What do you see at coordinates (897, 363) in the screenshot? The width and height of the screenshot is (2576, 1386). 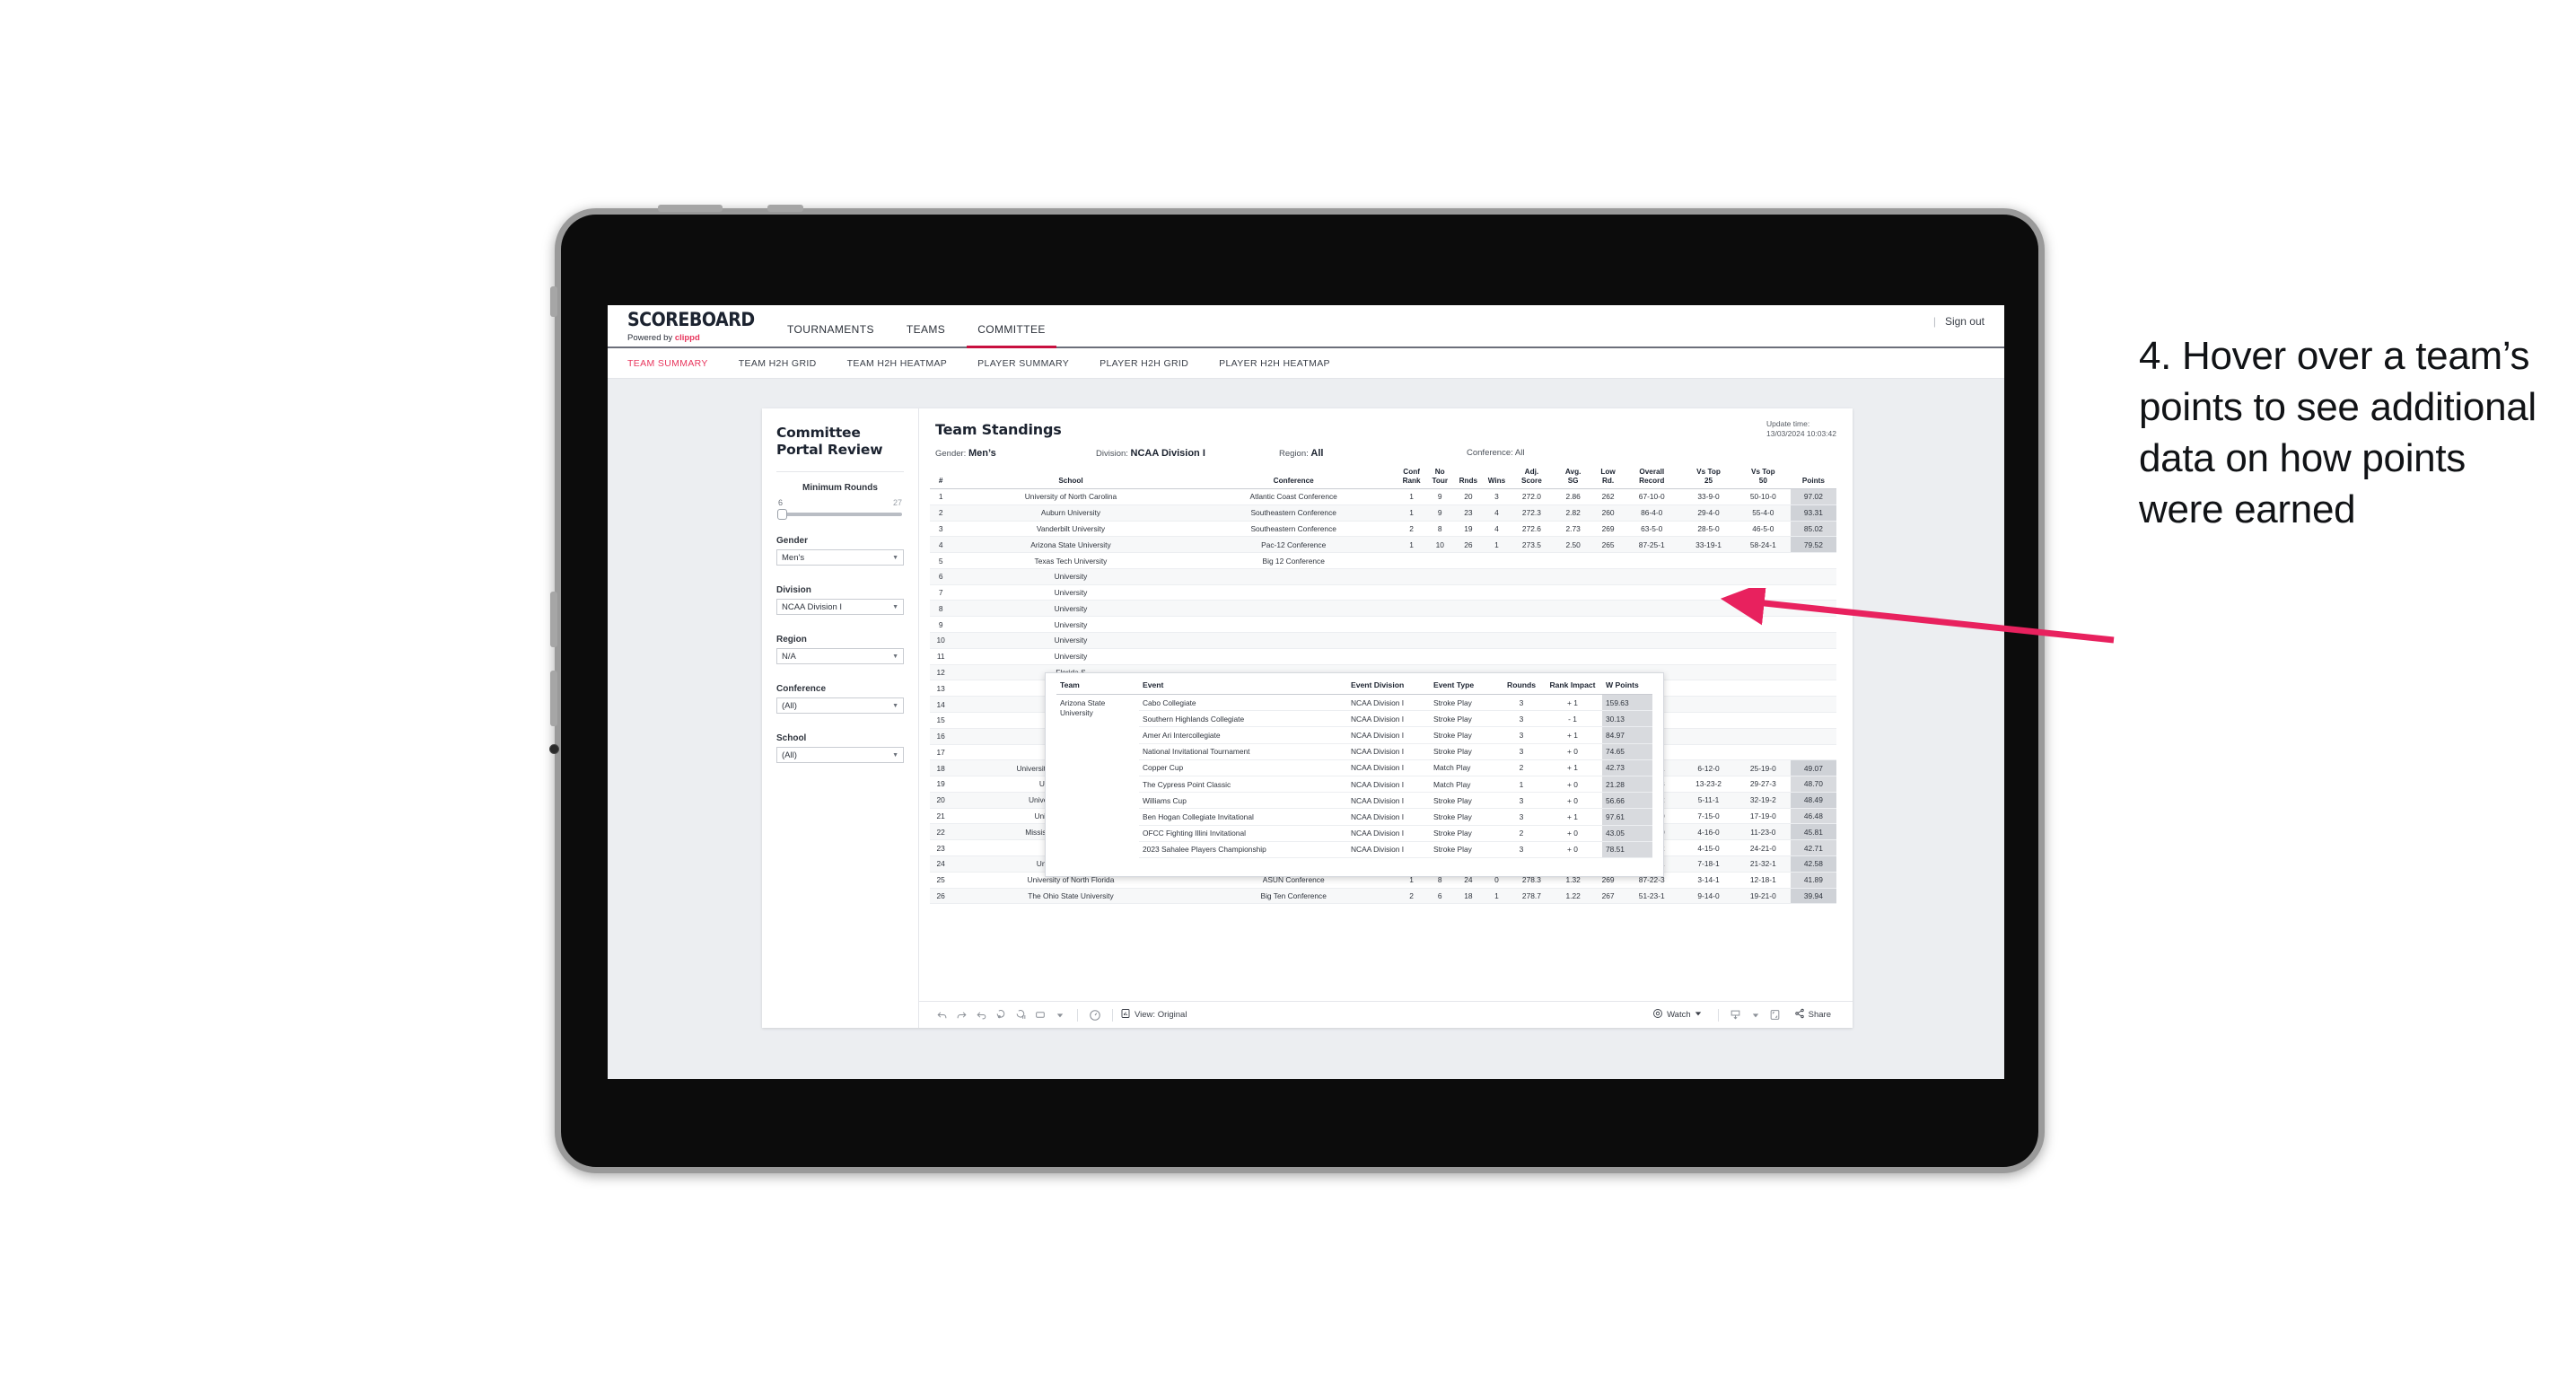 I see `tab-team-h2h-heatmap: TEAM H2H HEATMAP` at bounding box center [897, 363].